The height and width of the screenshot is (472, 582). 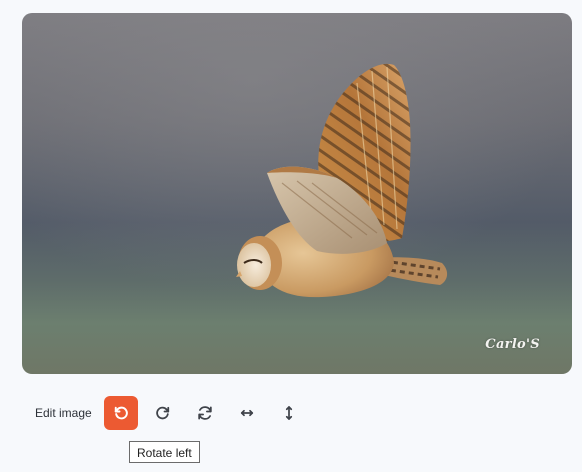 I want to click on rotate-left-icon, so click(x=121, y=413).